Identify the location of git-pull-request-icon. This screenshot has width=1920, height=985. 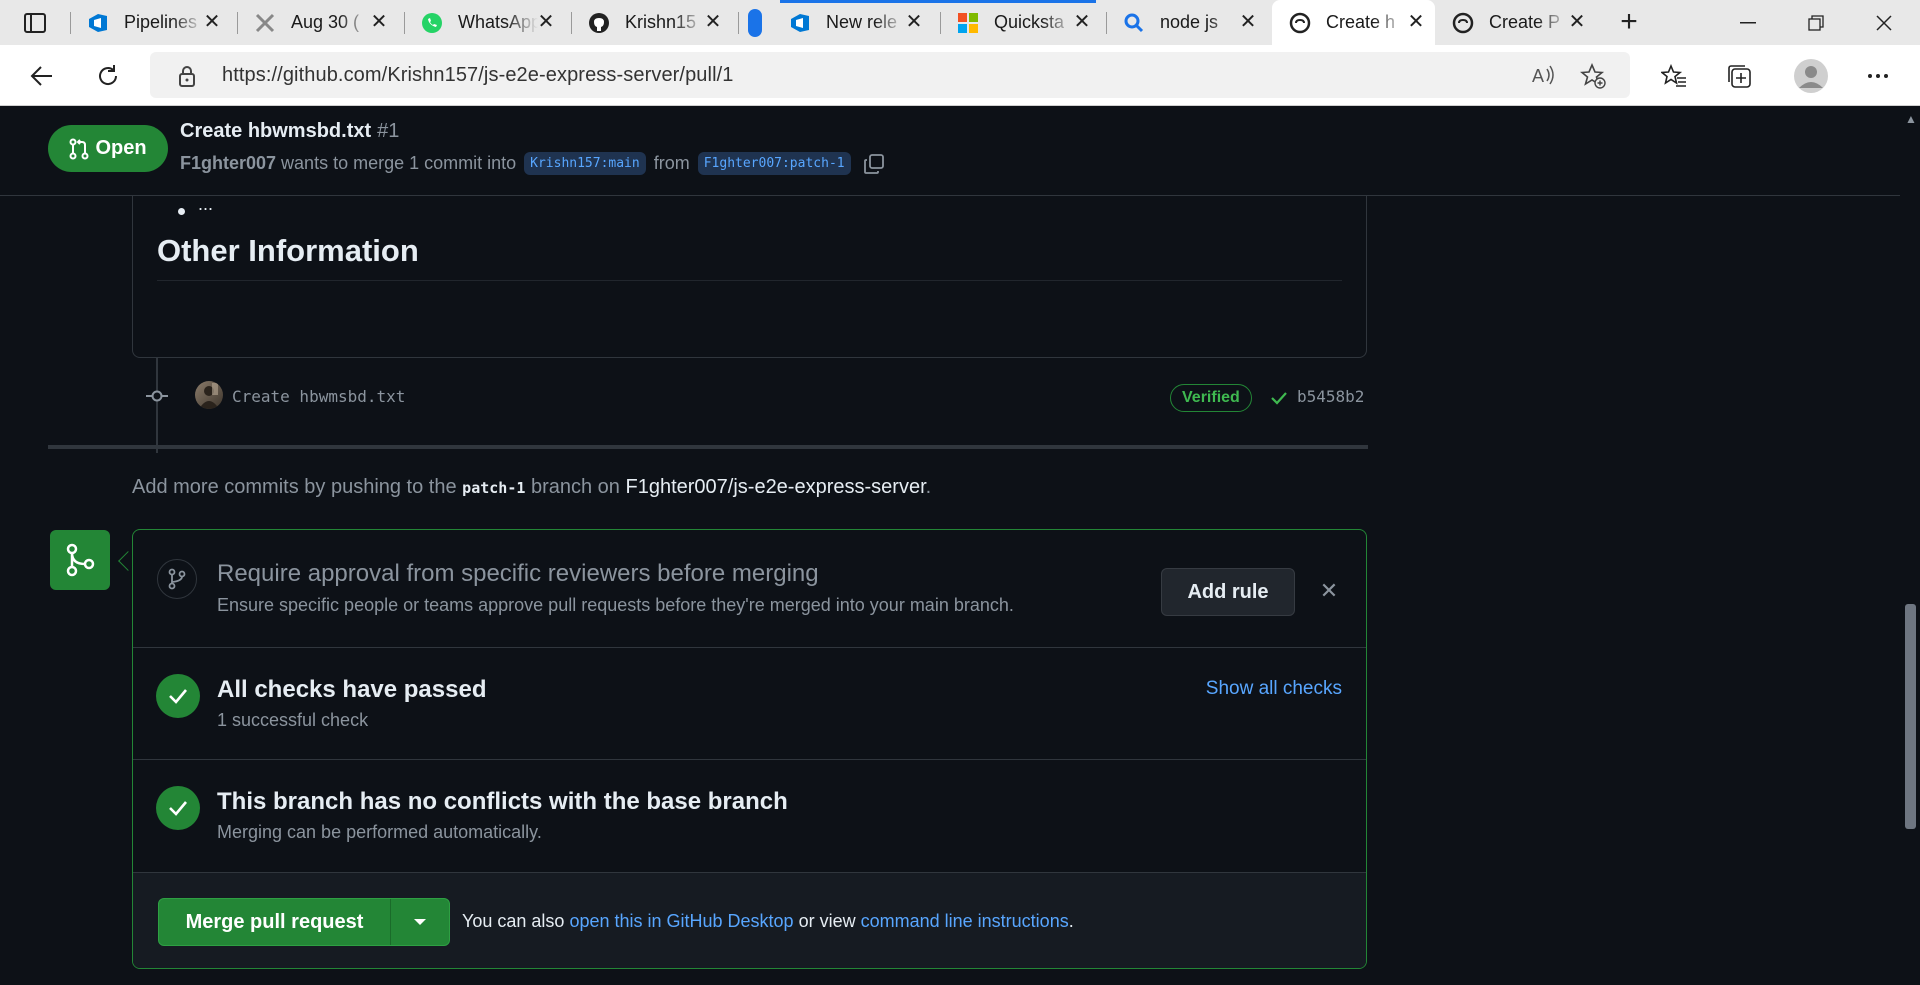
(79, 148).